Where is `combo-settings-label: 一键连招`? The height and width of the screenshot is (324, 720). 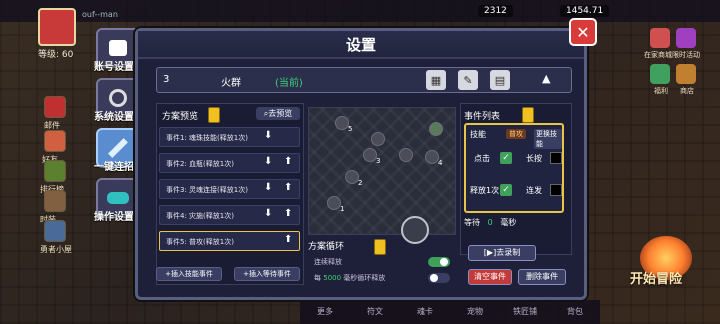
combo-settings-label: 一键连招 is located at coordinates (114, 167).